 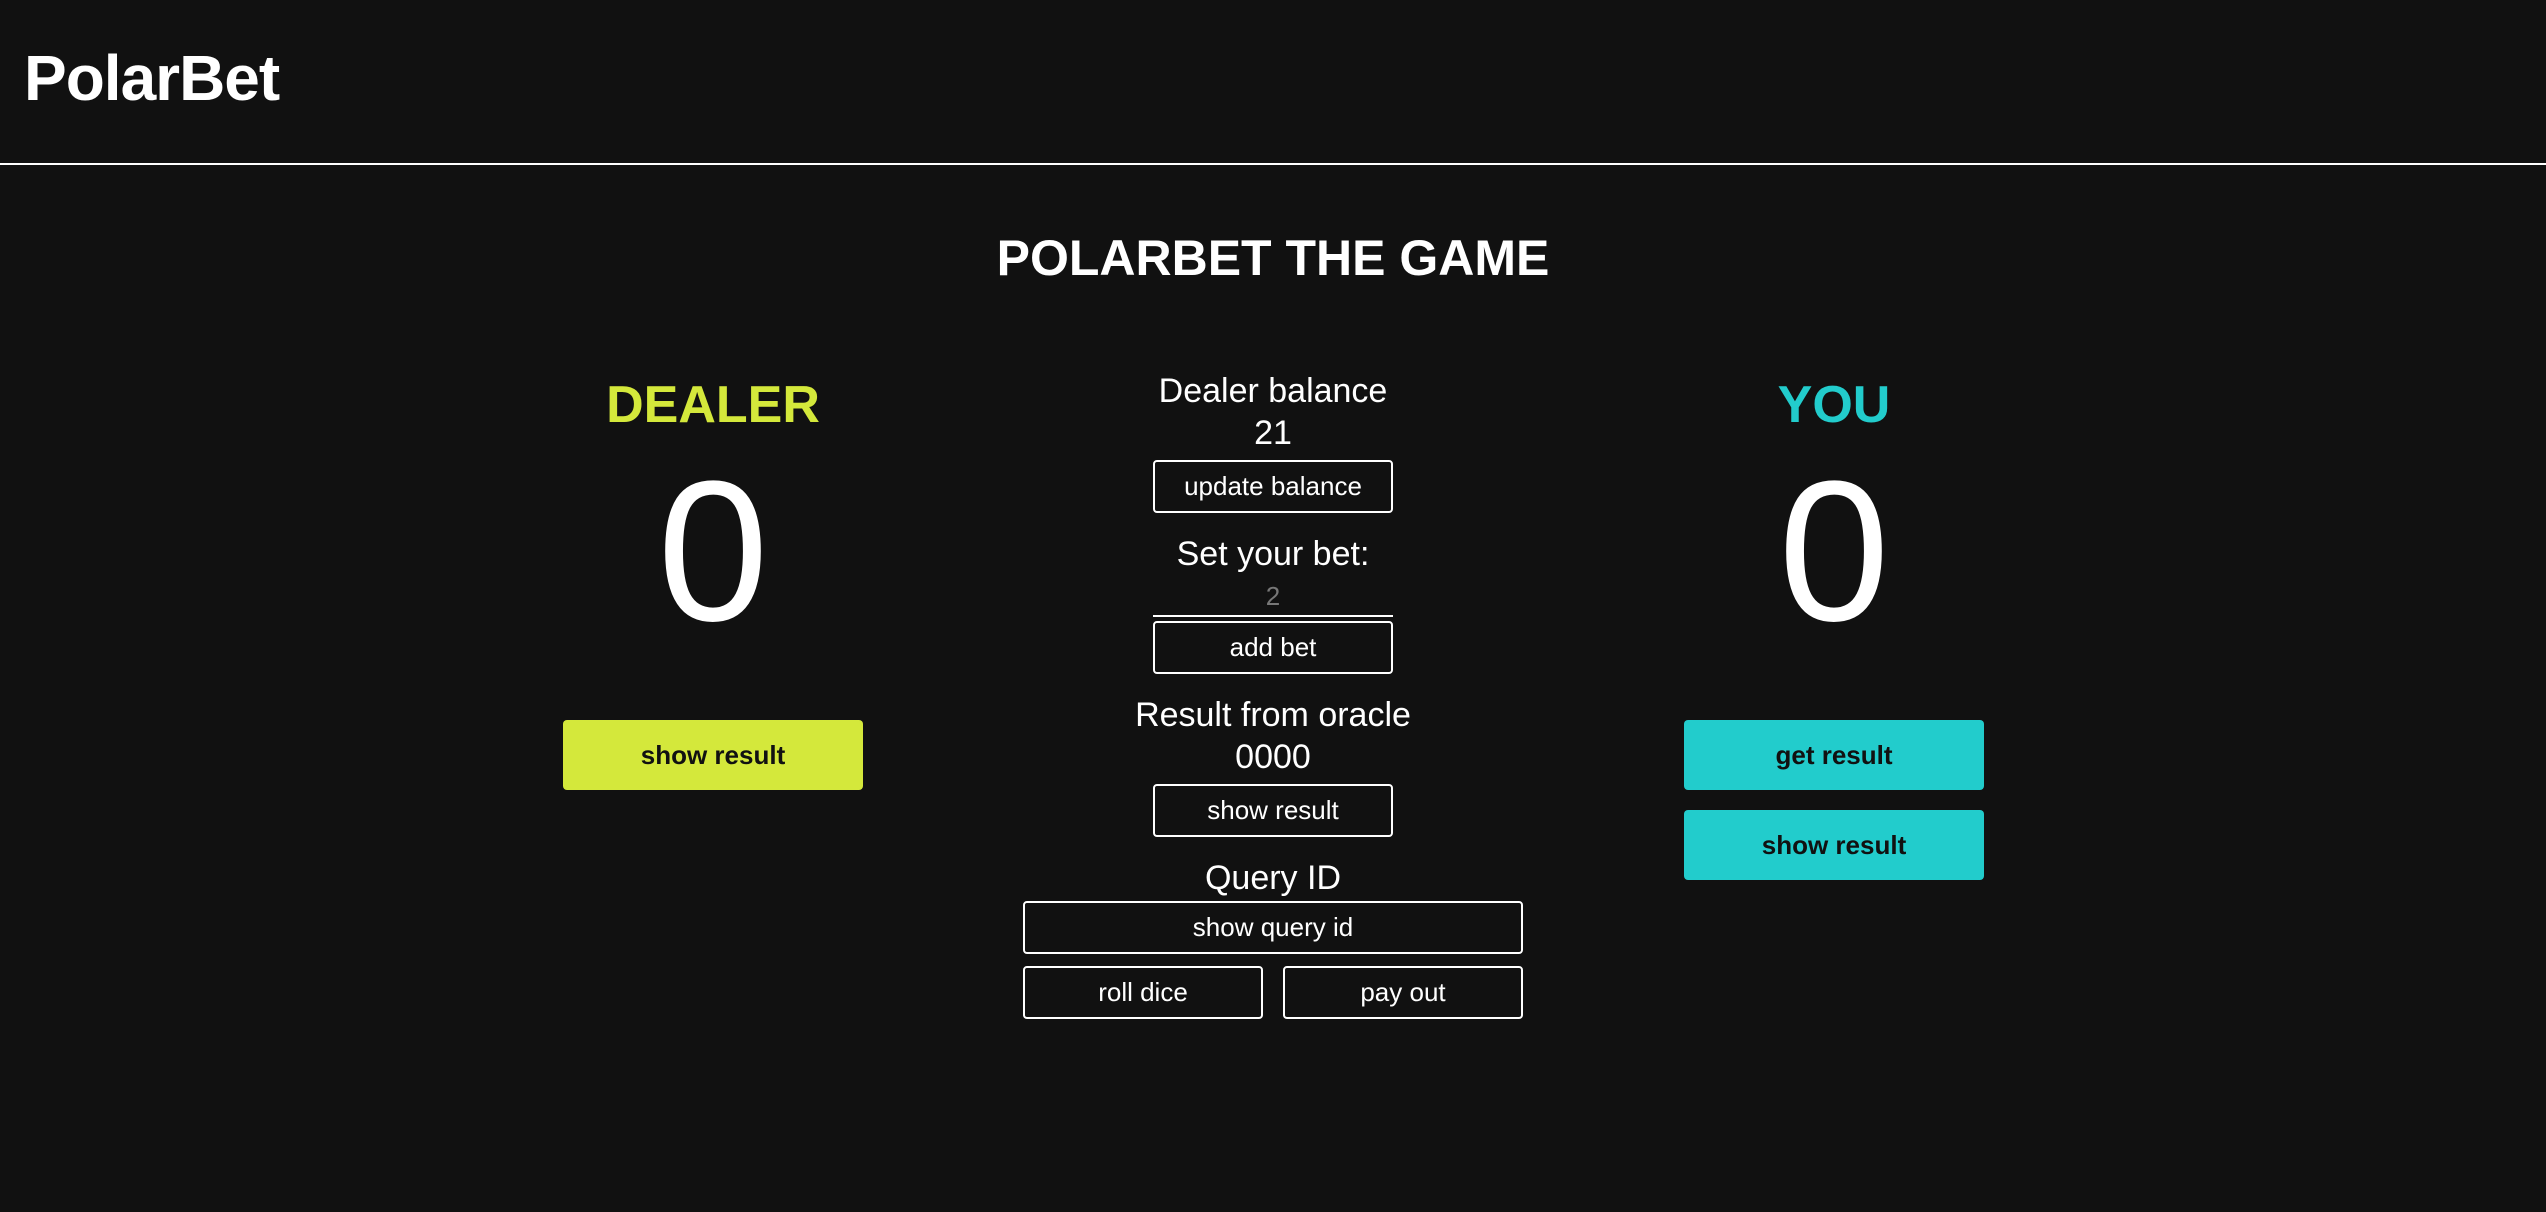 I want to click on roll-dice-button: roll dice, so click(x=1143, y=992).